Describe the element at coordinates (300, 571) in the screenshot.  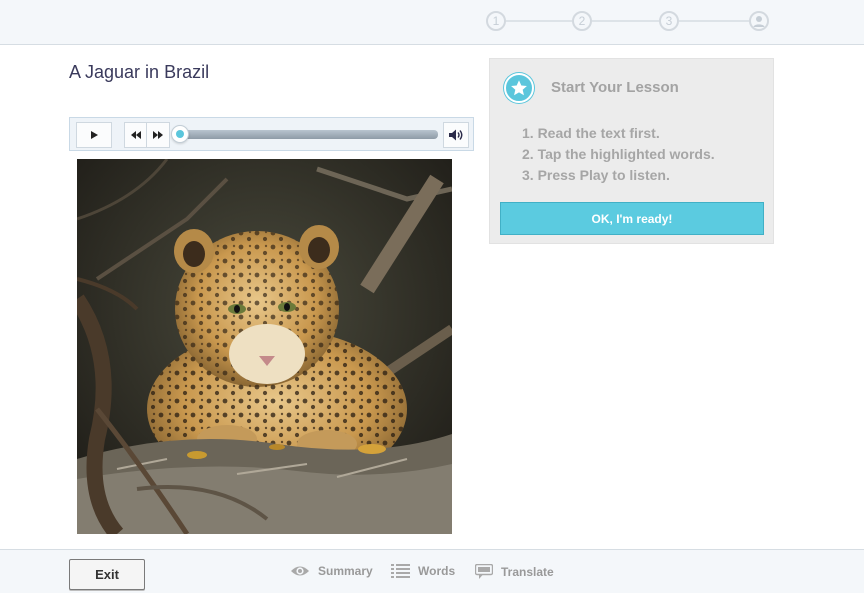
I see `eye-icon` at that location.